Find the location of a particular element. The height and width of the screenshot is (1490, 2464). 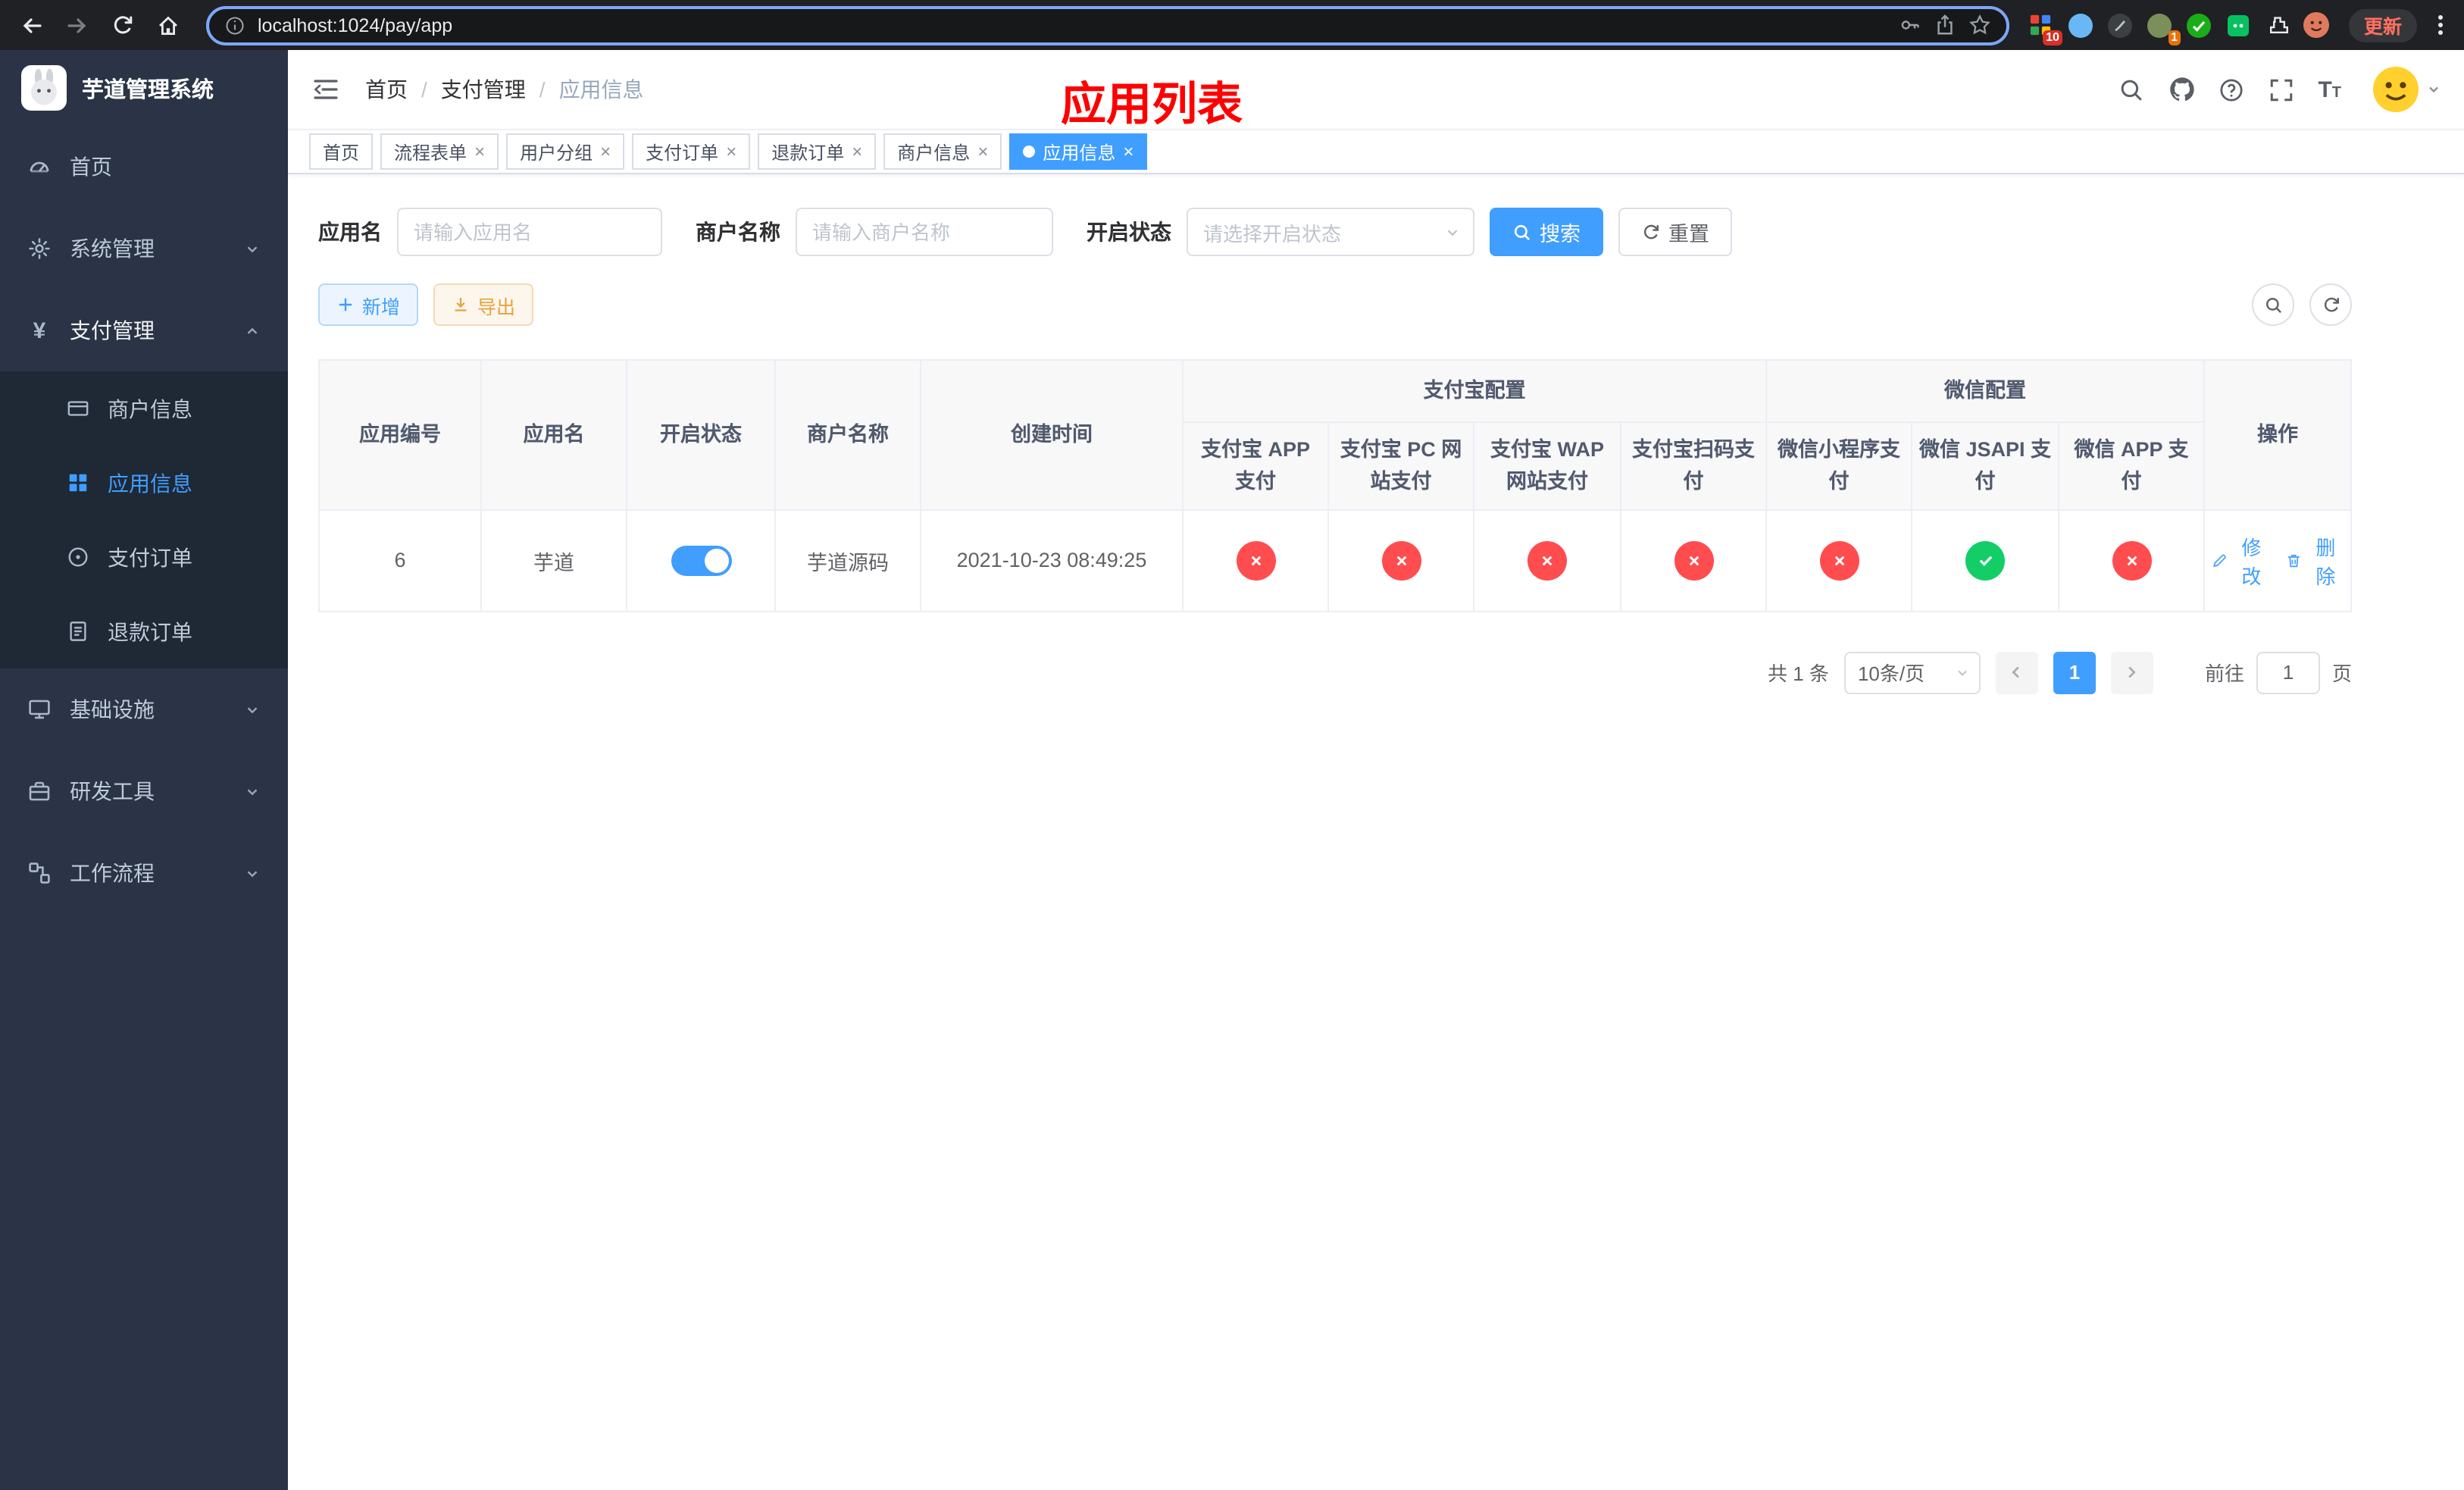

col-header-alipay-pc: 支付宝 PC 网站支付 is located at coordinates (1400, 466).